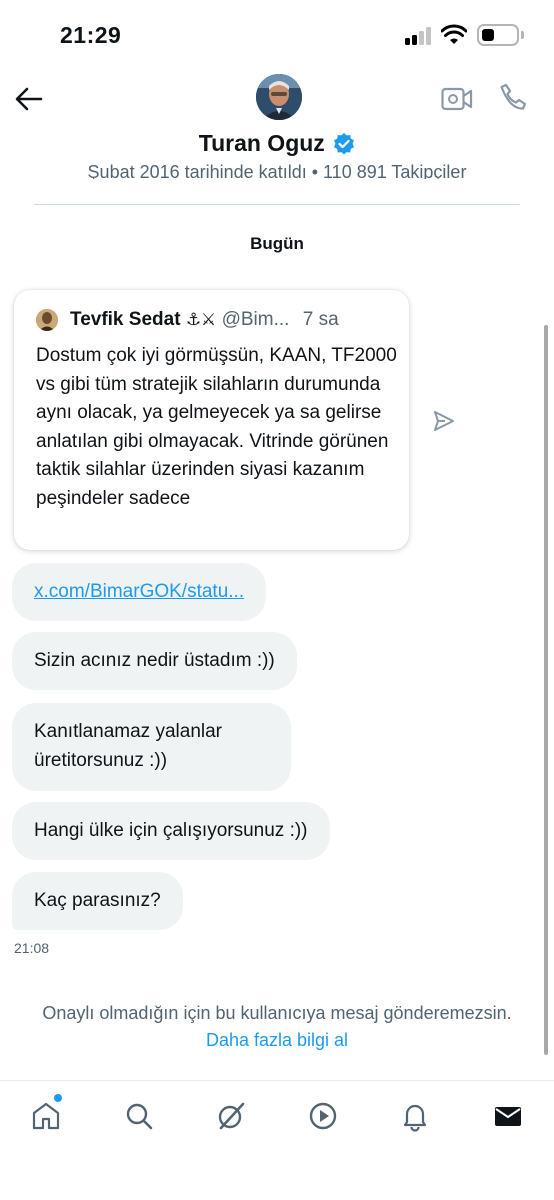 The width and height of the screenshot is (554, 1200). I want to click on message-bubble: Kanıtlanamaz yalanlar üretitorsunuz :)), so click(151, 747).